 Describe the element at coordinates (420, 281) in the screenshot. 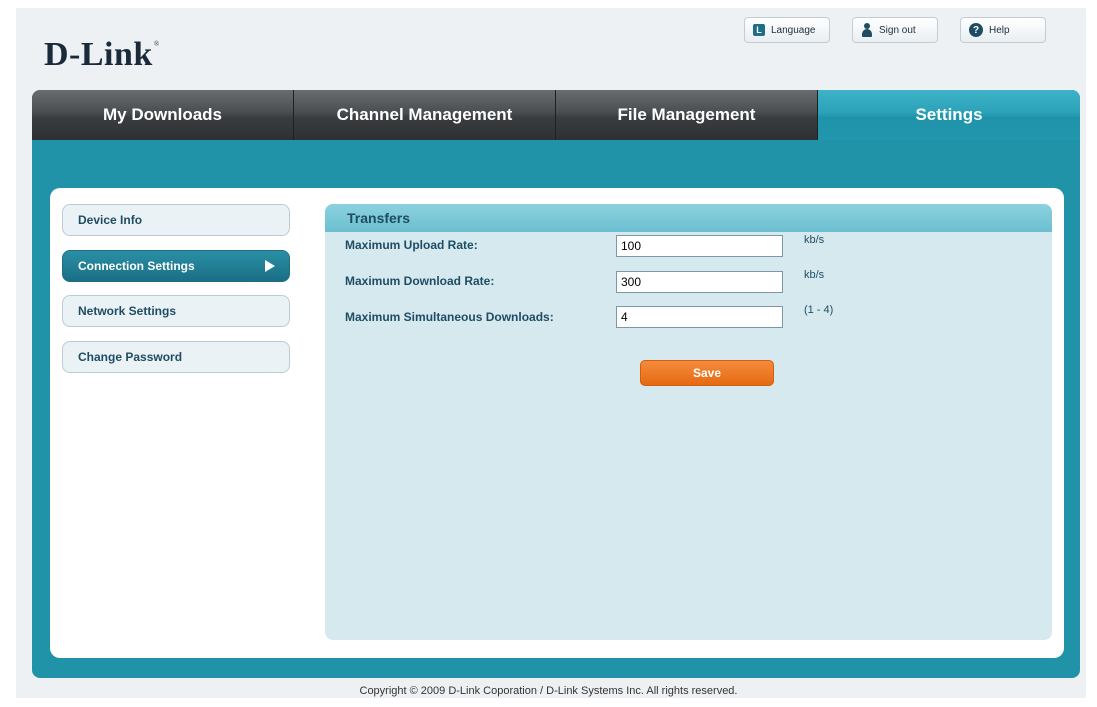

I see `download-rate-label: Maximum Download Rate:` at that location.